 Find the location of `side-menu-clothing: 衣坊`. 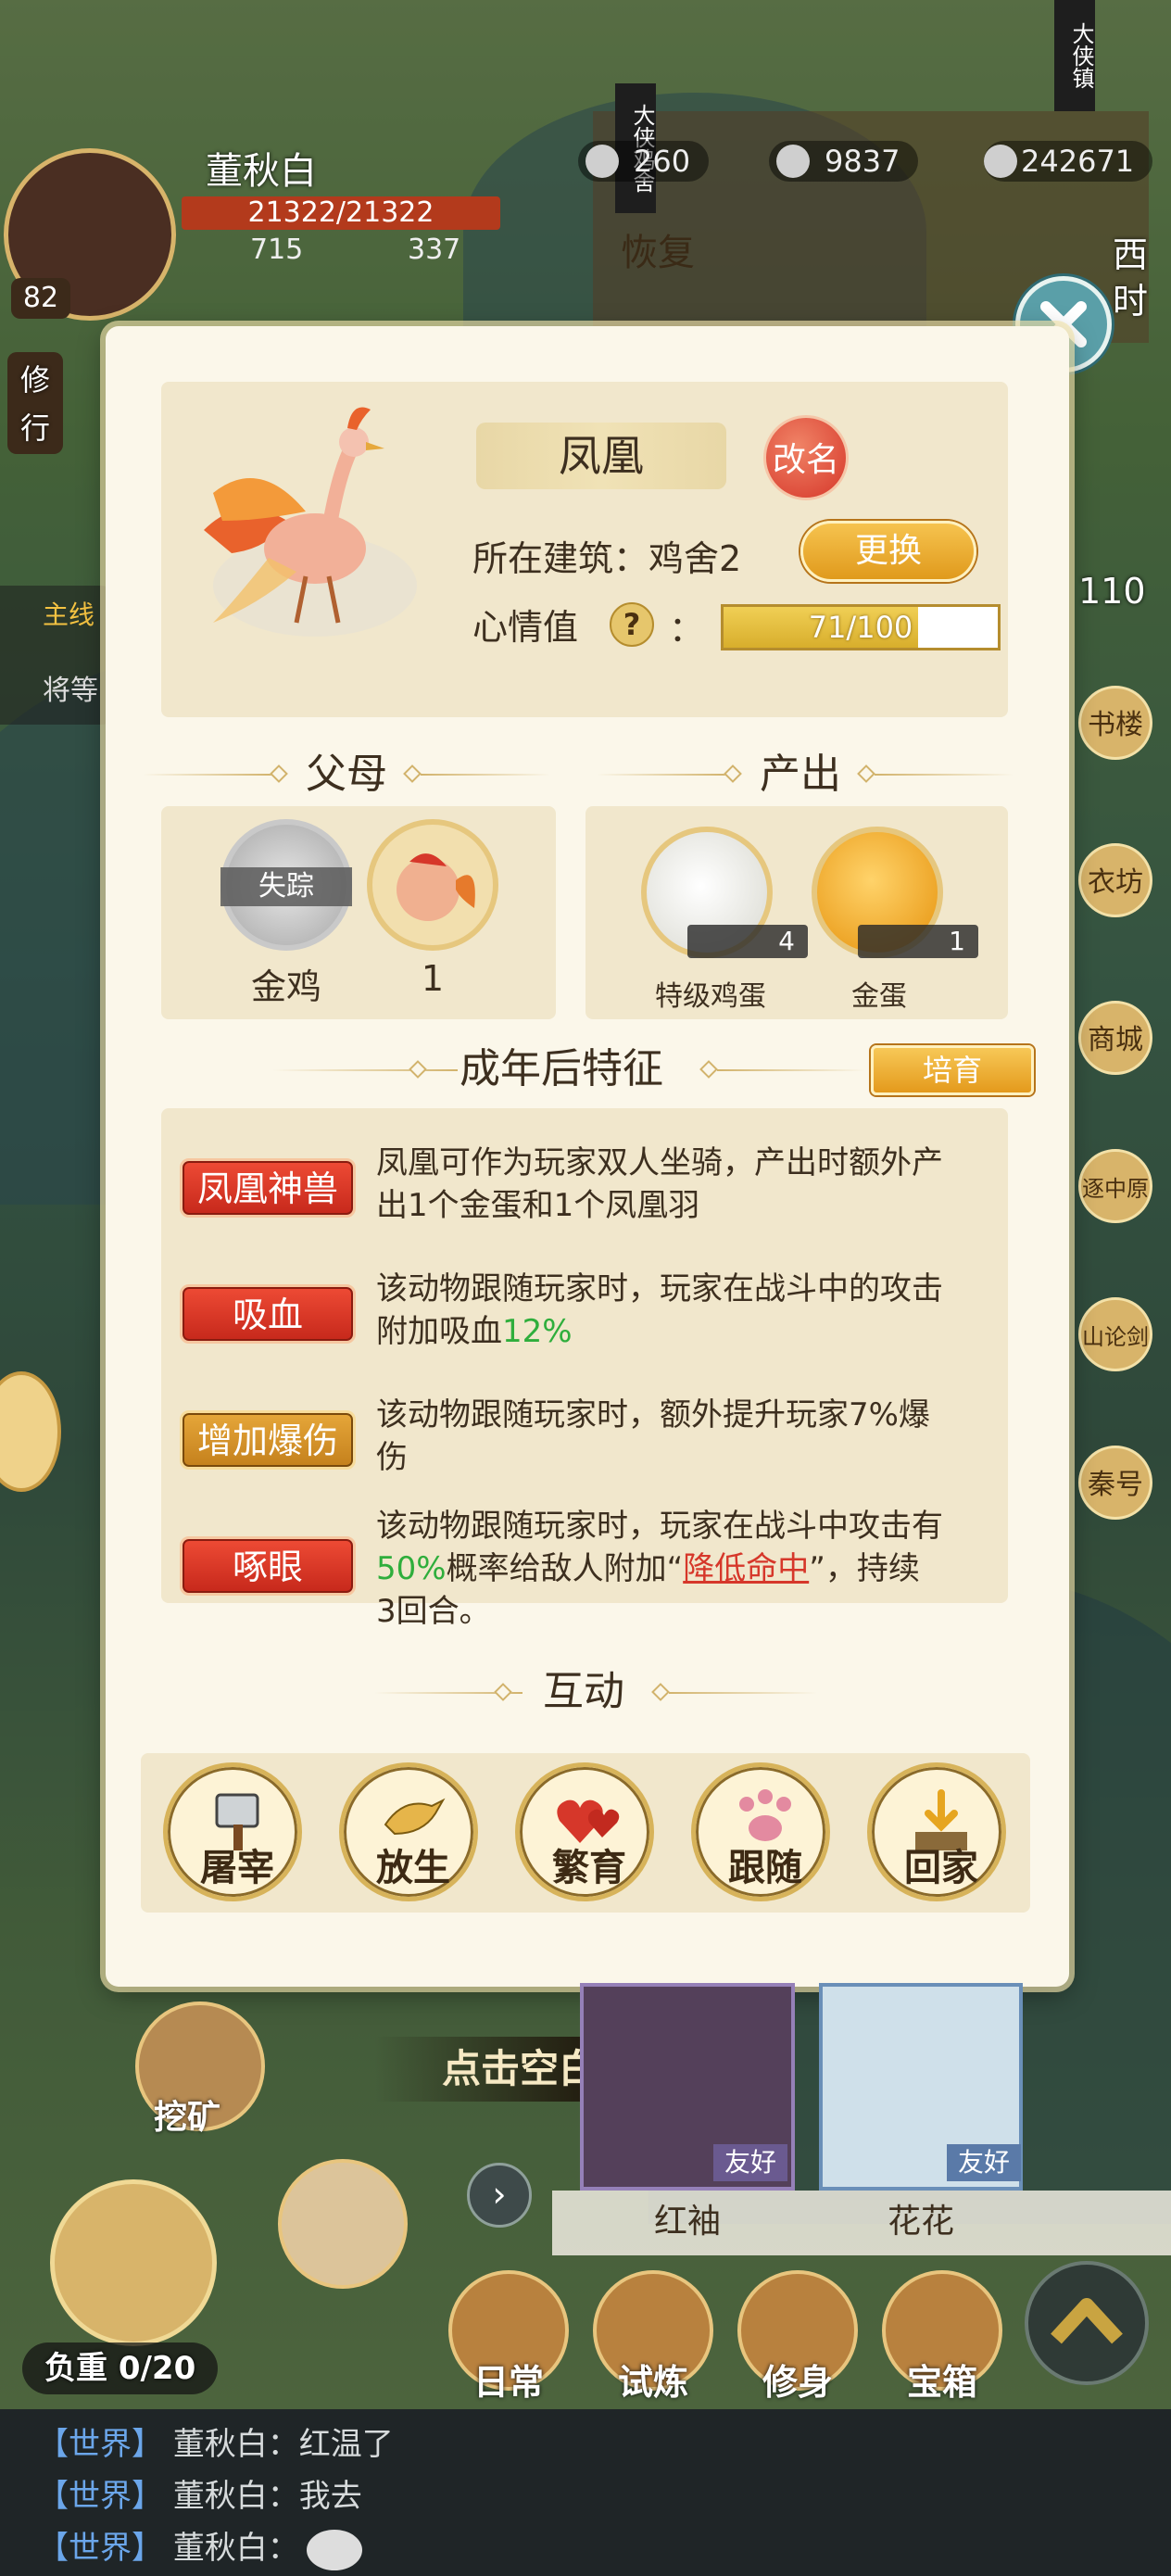

side-menu-clothing: 衣坊 is located at coordinates (1115, 880).